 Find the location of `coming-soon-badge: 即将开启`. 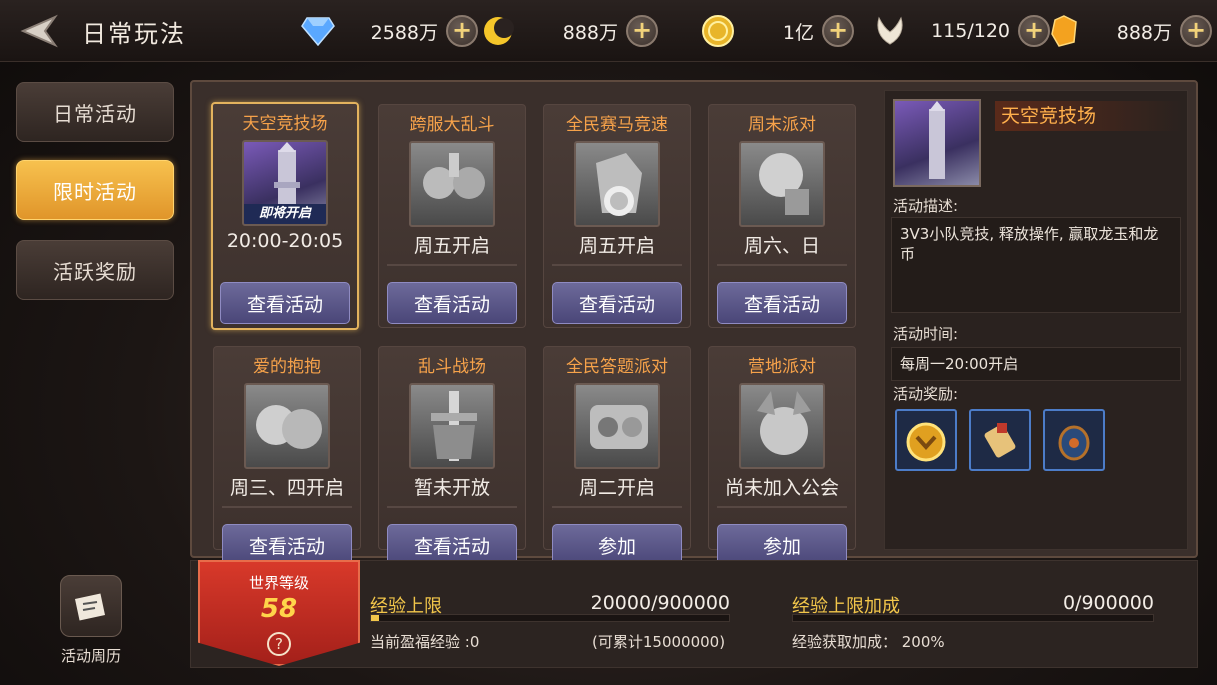

coming-soon-badge: 即将开启 is located at coordinates (285, 214).